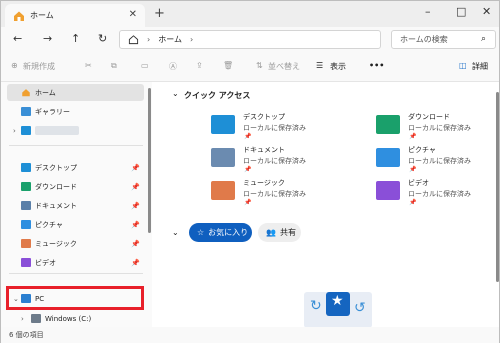 This screenshot has height=343, width=500. I want to click on maximize-button: □, so click(461, 11).